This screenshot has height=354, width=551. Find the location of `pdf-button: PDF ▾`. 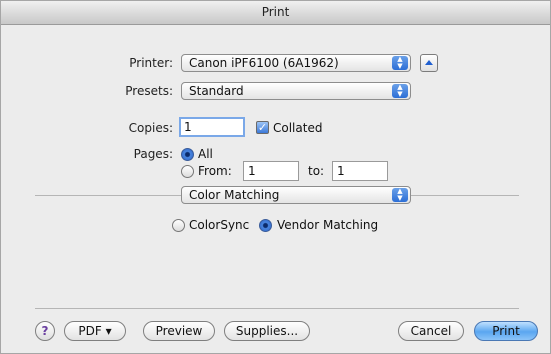

pdf-button: PDF ▾ is located at coordinates (95, 331).